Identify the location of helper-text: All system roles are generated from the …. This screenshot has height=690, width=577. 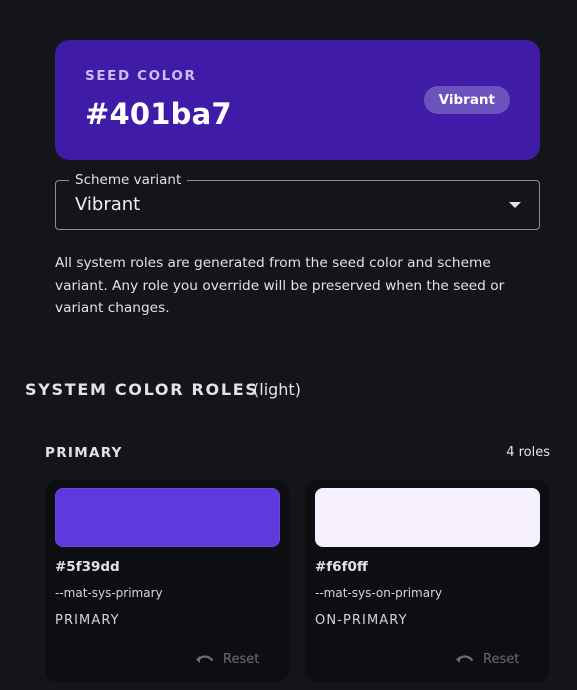
(280, 285).